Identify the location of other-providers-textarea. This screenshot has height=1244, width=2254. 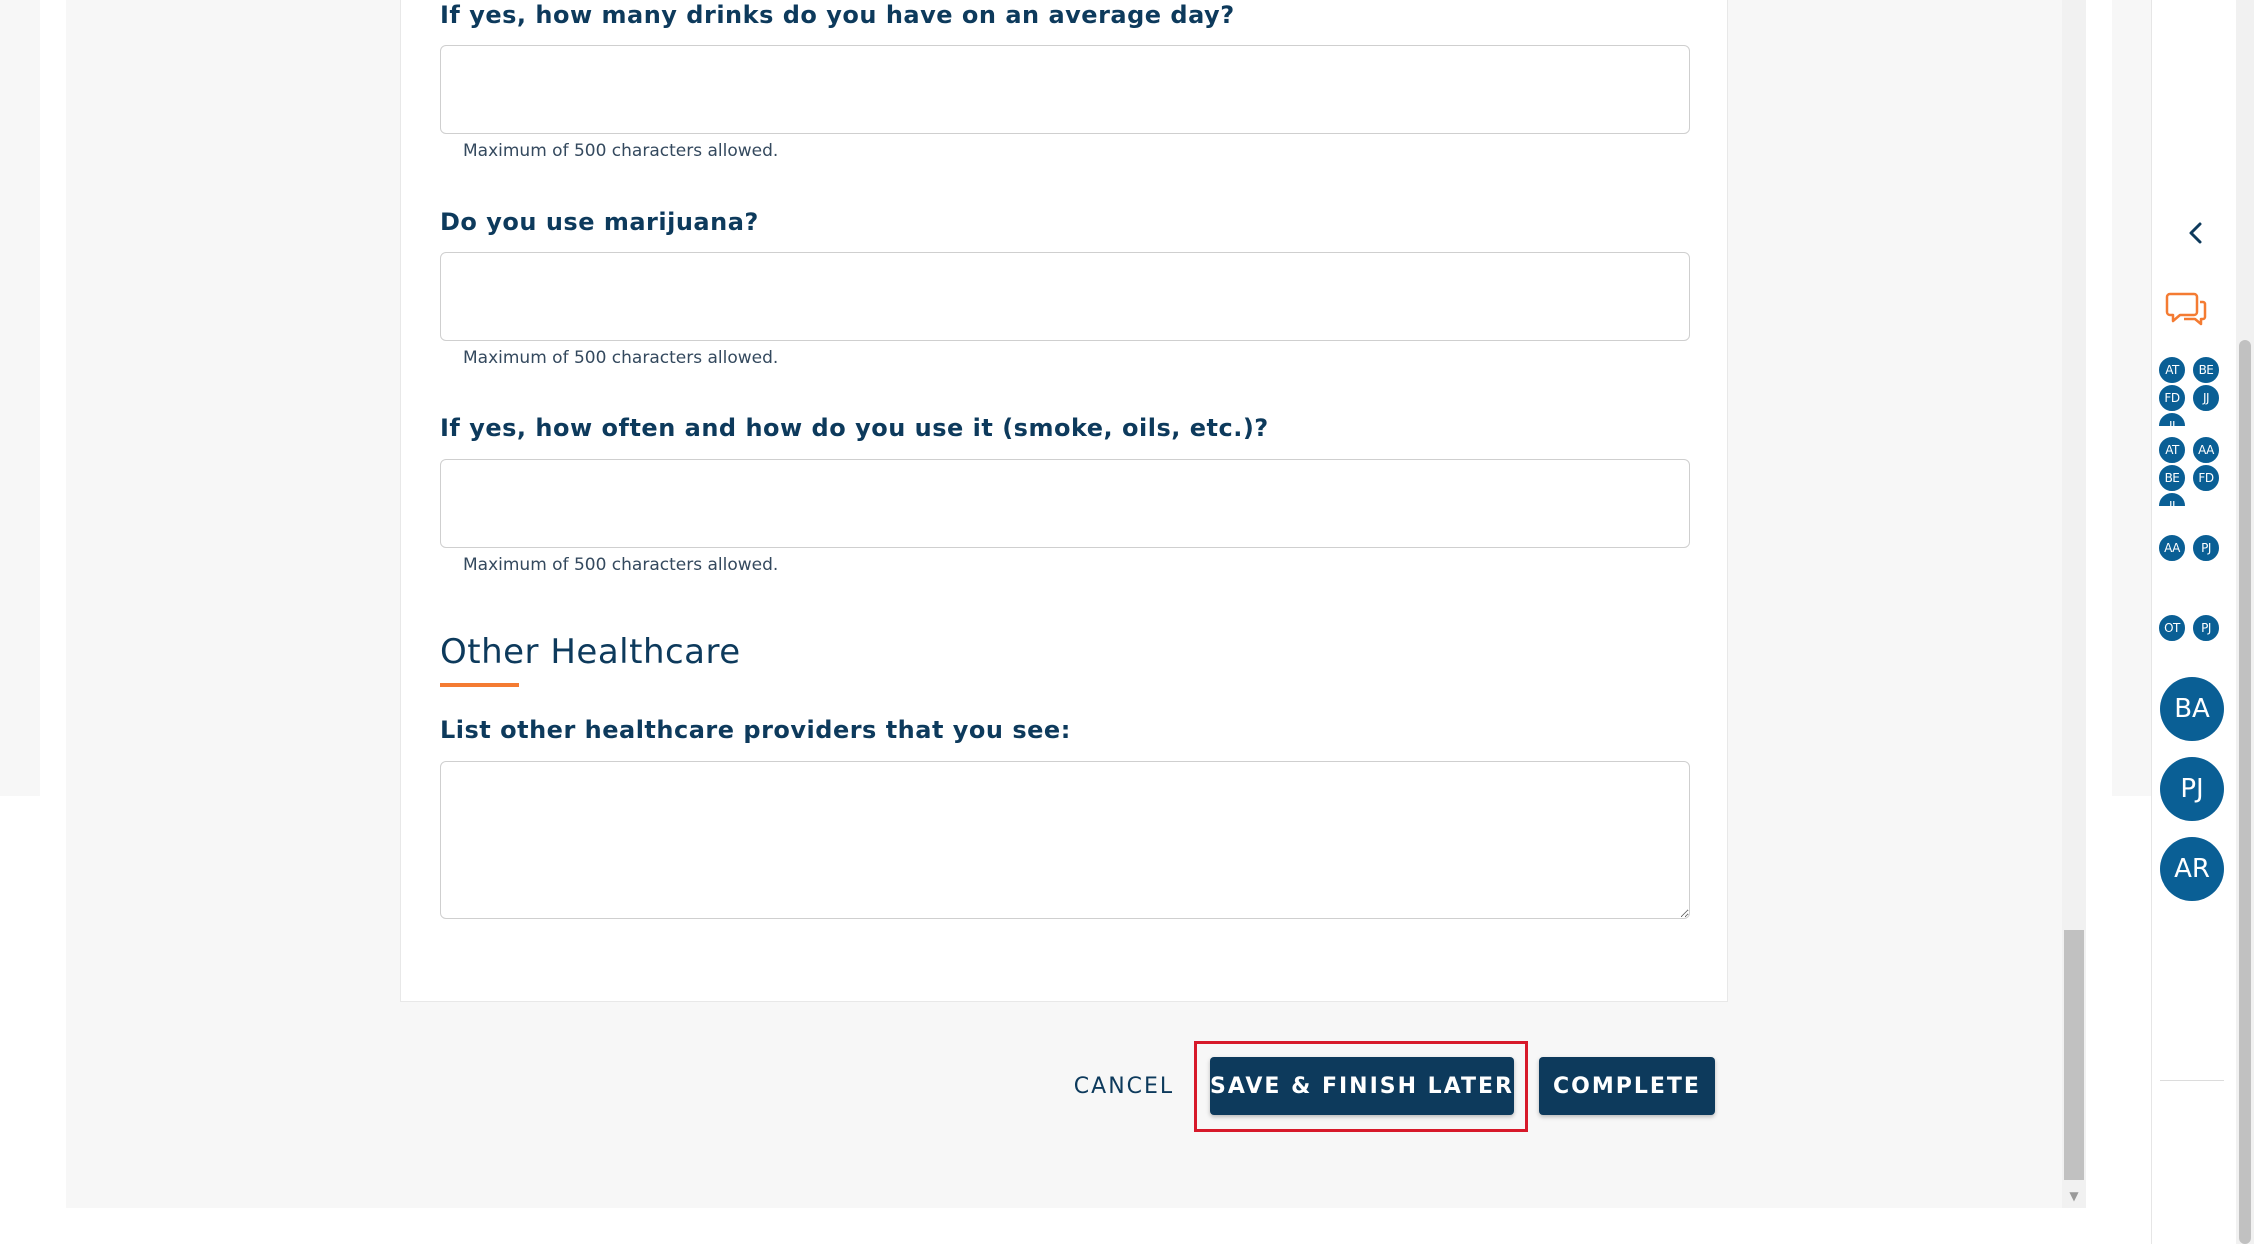
(1065, 840).